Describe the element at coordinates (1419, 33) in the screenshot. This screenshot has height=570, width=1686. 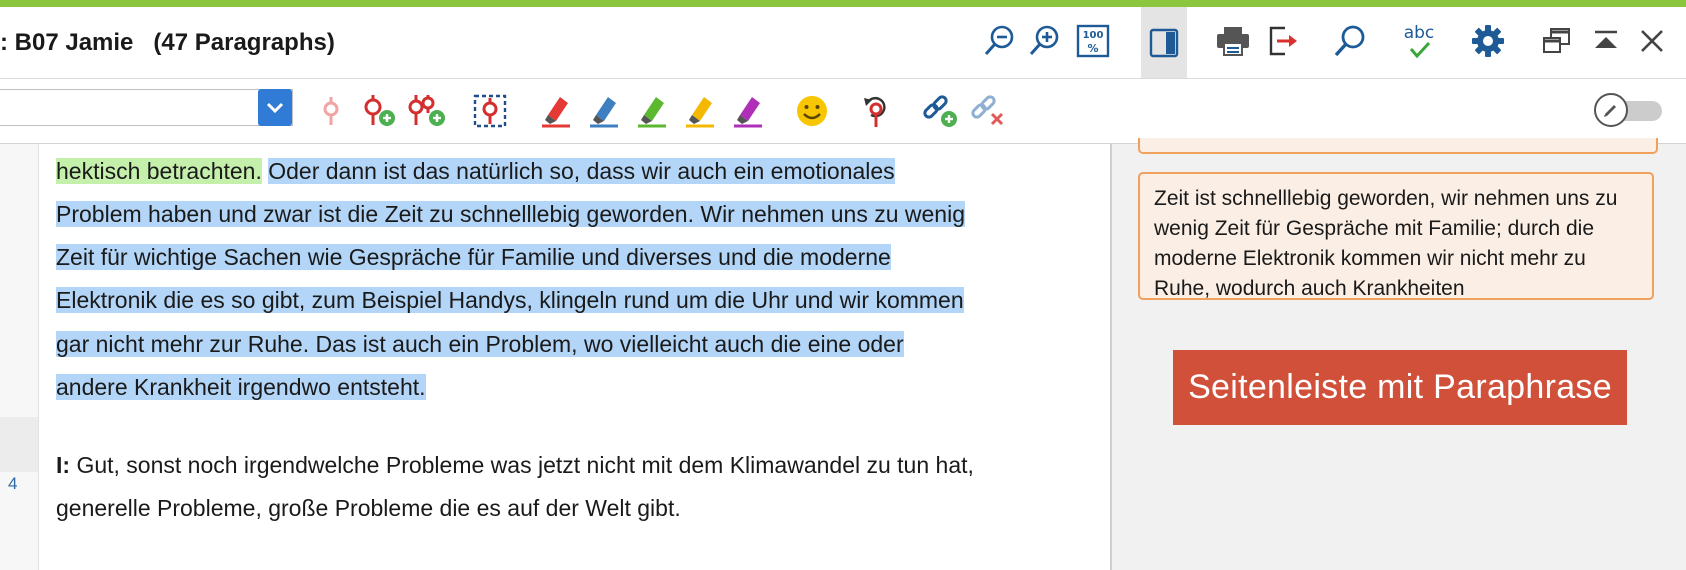
I see `svg-text: abc` at that location.